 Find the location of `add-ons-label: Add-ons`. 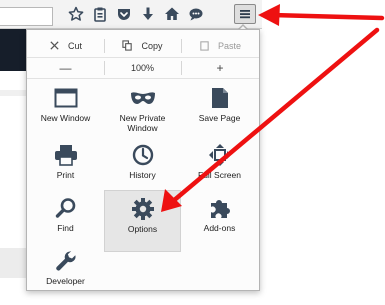

add-ons-label: Add-ons is located at coordinates (219, 228).